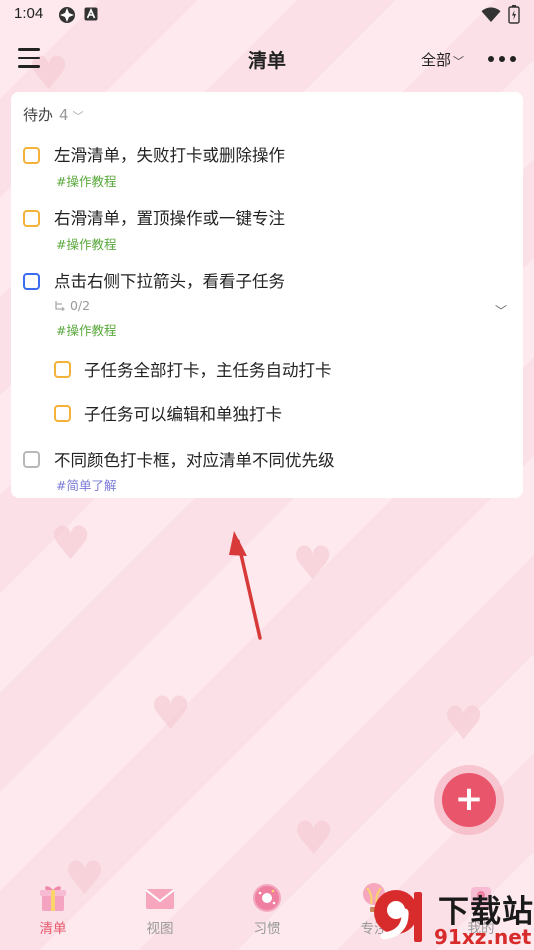 The height and width of the screenshot is (950, 534). I want to click on more-options-icon, so click(503, 60).